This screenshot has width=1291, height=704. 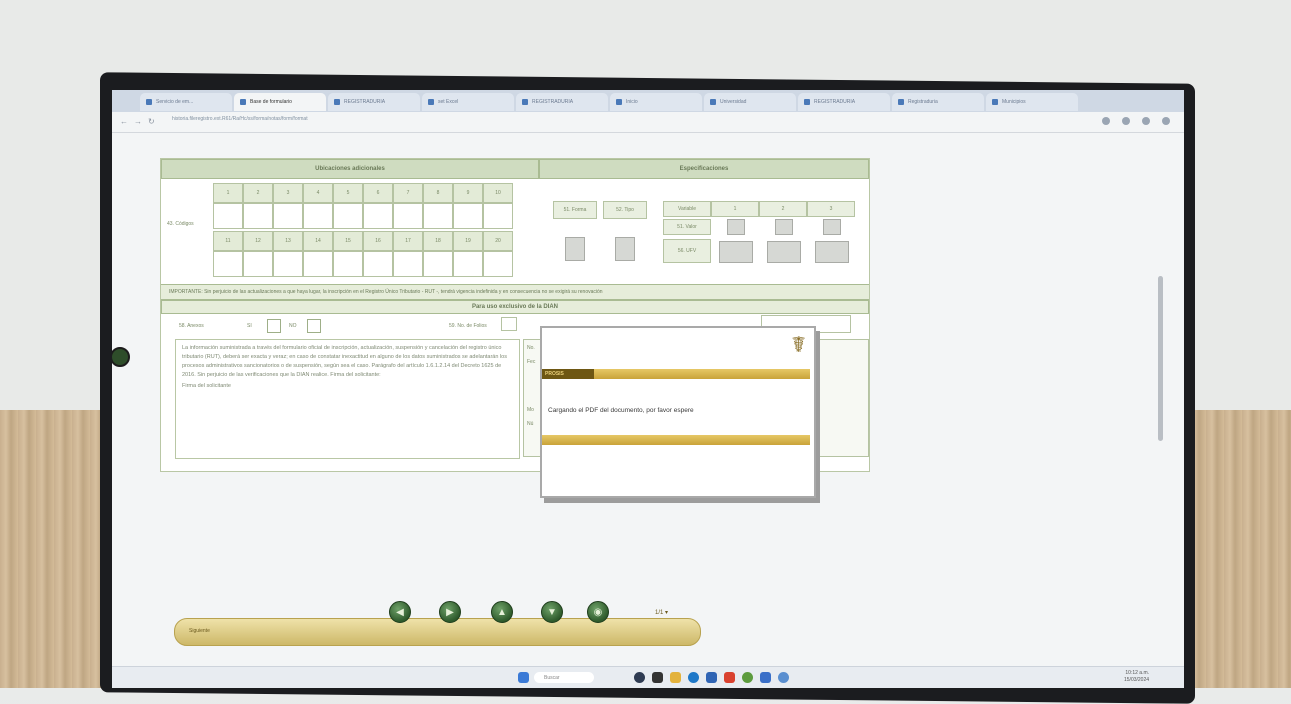 I want to click on toolbar-label: Siguiente, so click(x=199, y=631).